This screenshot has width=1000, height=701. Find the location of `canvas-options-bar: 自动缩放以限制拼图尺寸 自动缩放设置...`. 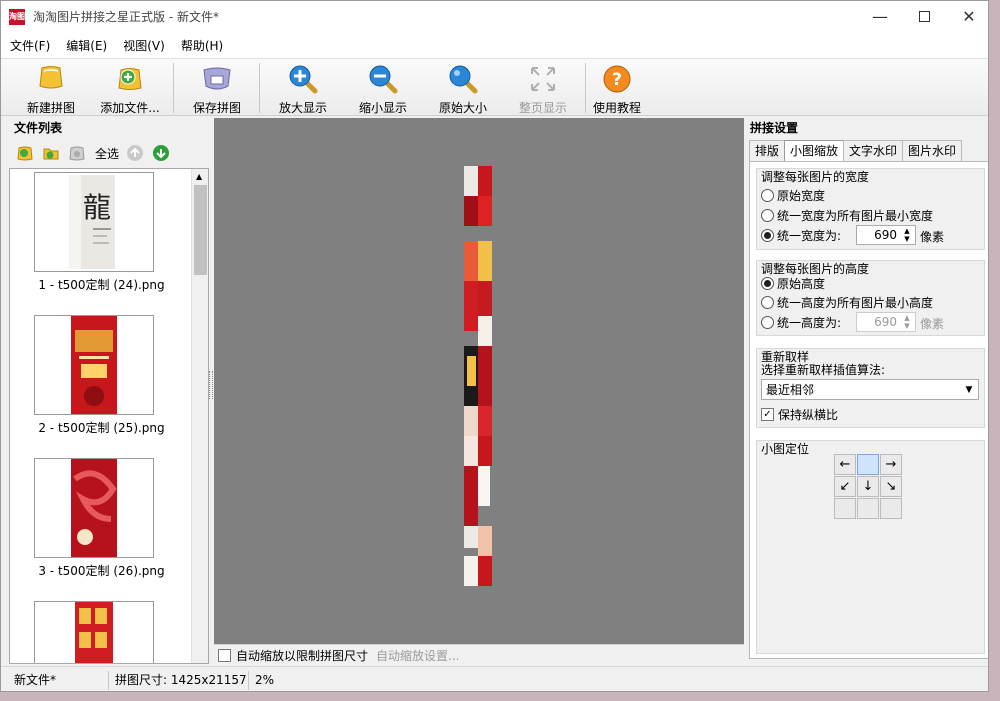

canvas-options-bar: 自动缩放以限制拼图尺寸 自动缩放设置... is located at coordinates (479, 655).